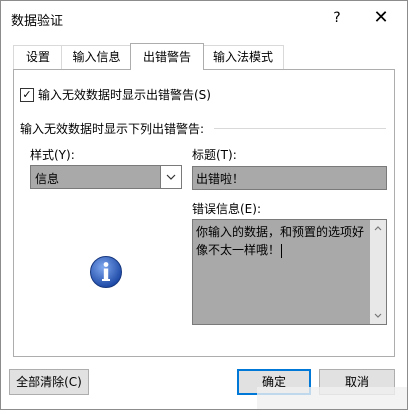 Image resolution: width=408 pixels, height=410 pixels. What do you see at coordinates (52, 155) in the screenshot?
I see `style-label: 样式(Y):` at bounding box center [52, 155].